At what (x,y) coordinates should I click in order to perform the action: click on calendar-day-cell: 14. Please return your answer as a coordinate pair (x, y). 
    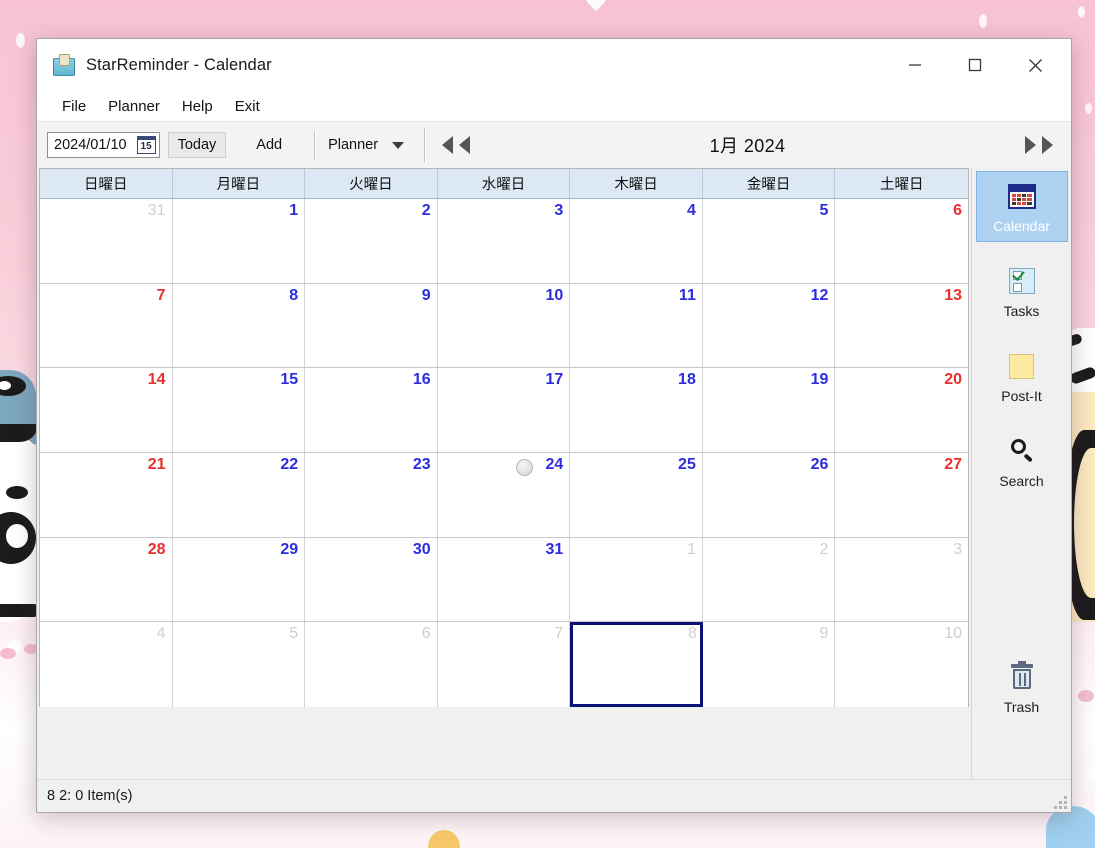
    Looking at the image, I should click on (106, 410).